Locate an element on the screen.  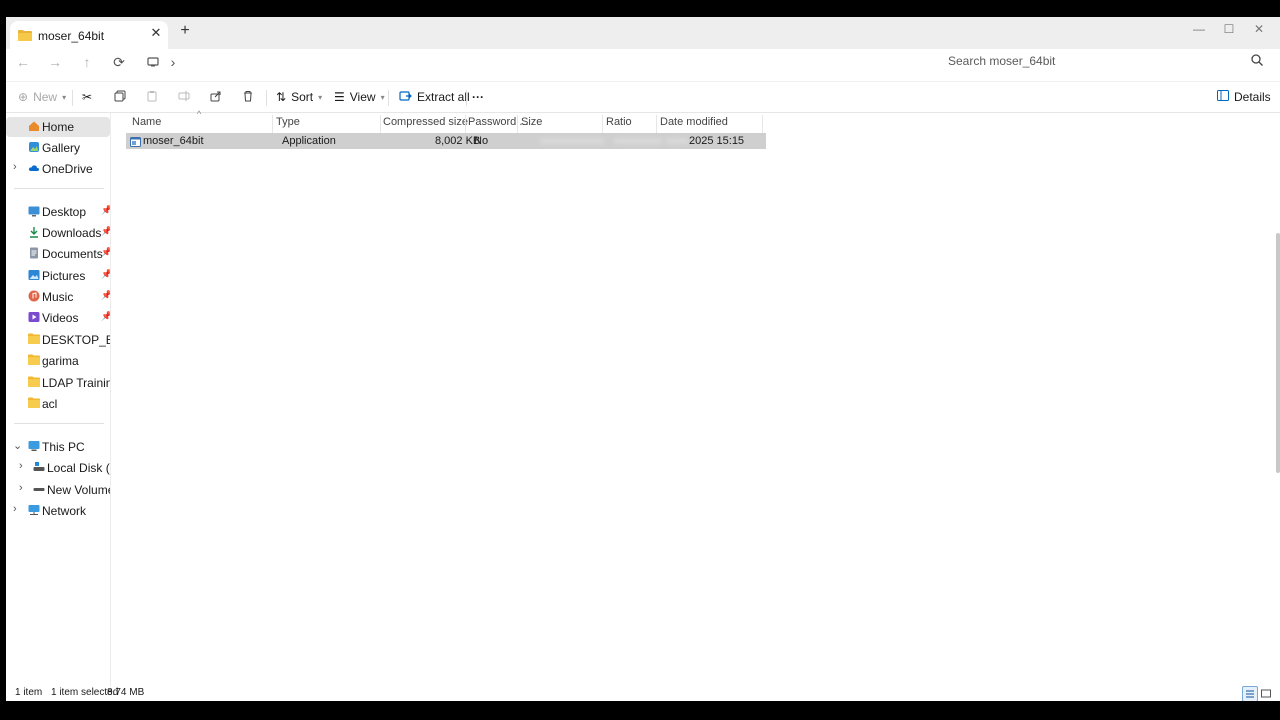
sidebar-item-new-volume-d: › New Volume (D:) is located at coordinates (58, 490).